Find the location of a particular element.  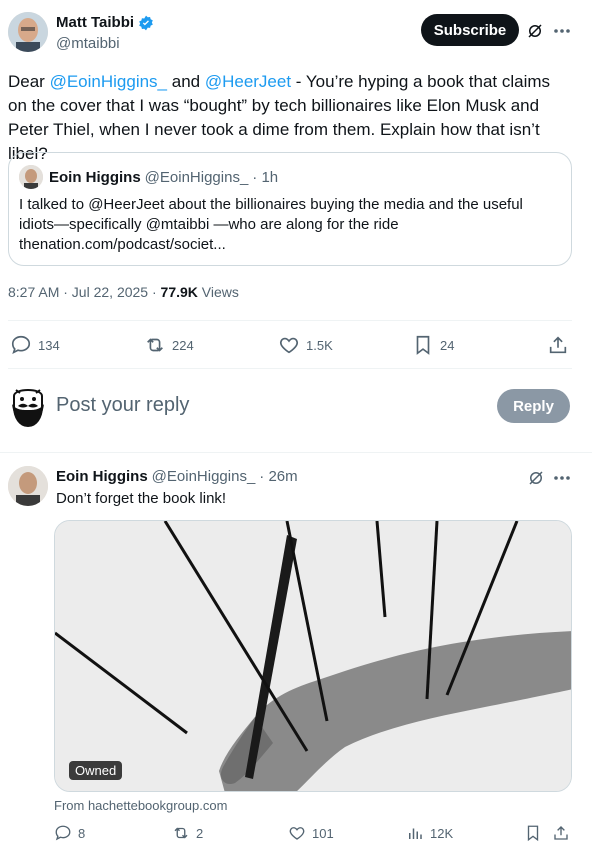

repost-button: 224 is located at coordinates (169, 345).